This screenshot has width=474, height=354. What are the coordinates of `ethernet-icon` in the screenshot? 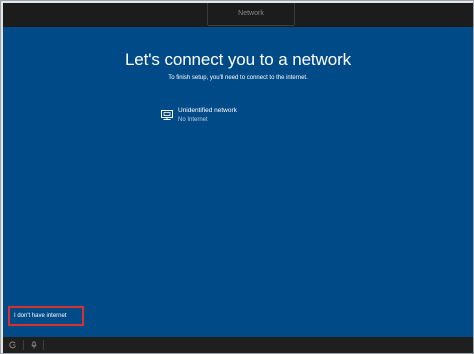 It's located at (167, 115).